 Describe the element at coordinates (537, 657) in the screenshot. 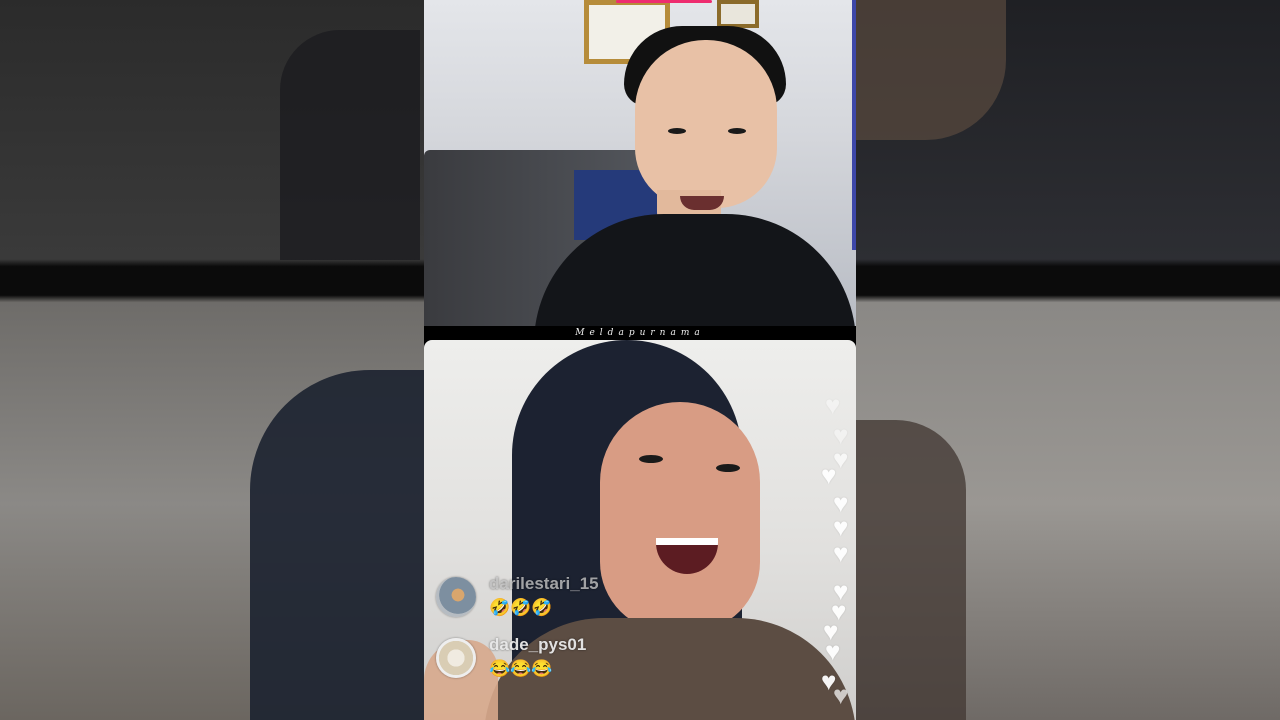

I see `comment-body: dade_pys01 😂😂😂` at that location.